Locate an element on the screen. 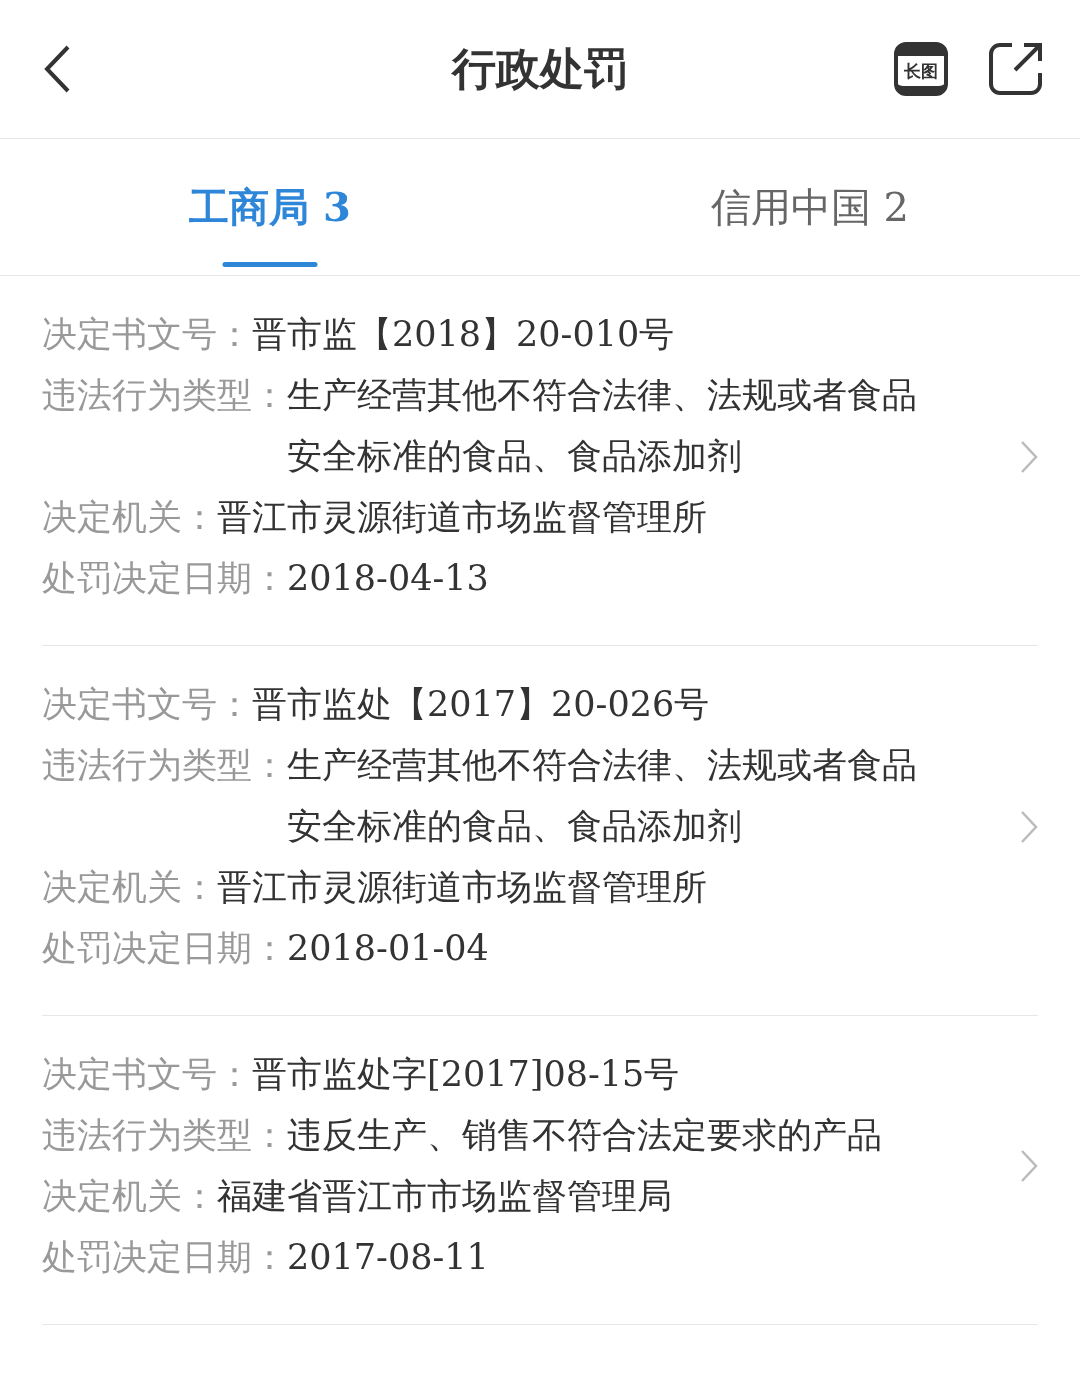  field-value: 晋市监处字[2017]08-15号 is located at coordinates (466, 1074).